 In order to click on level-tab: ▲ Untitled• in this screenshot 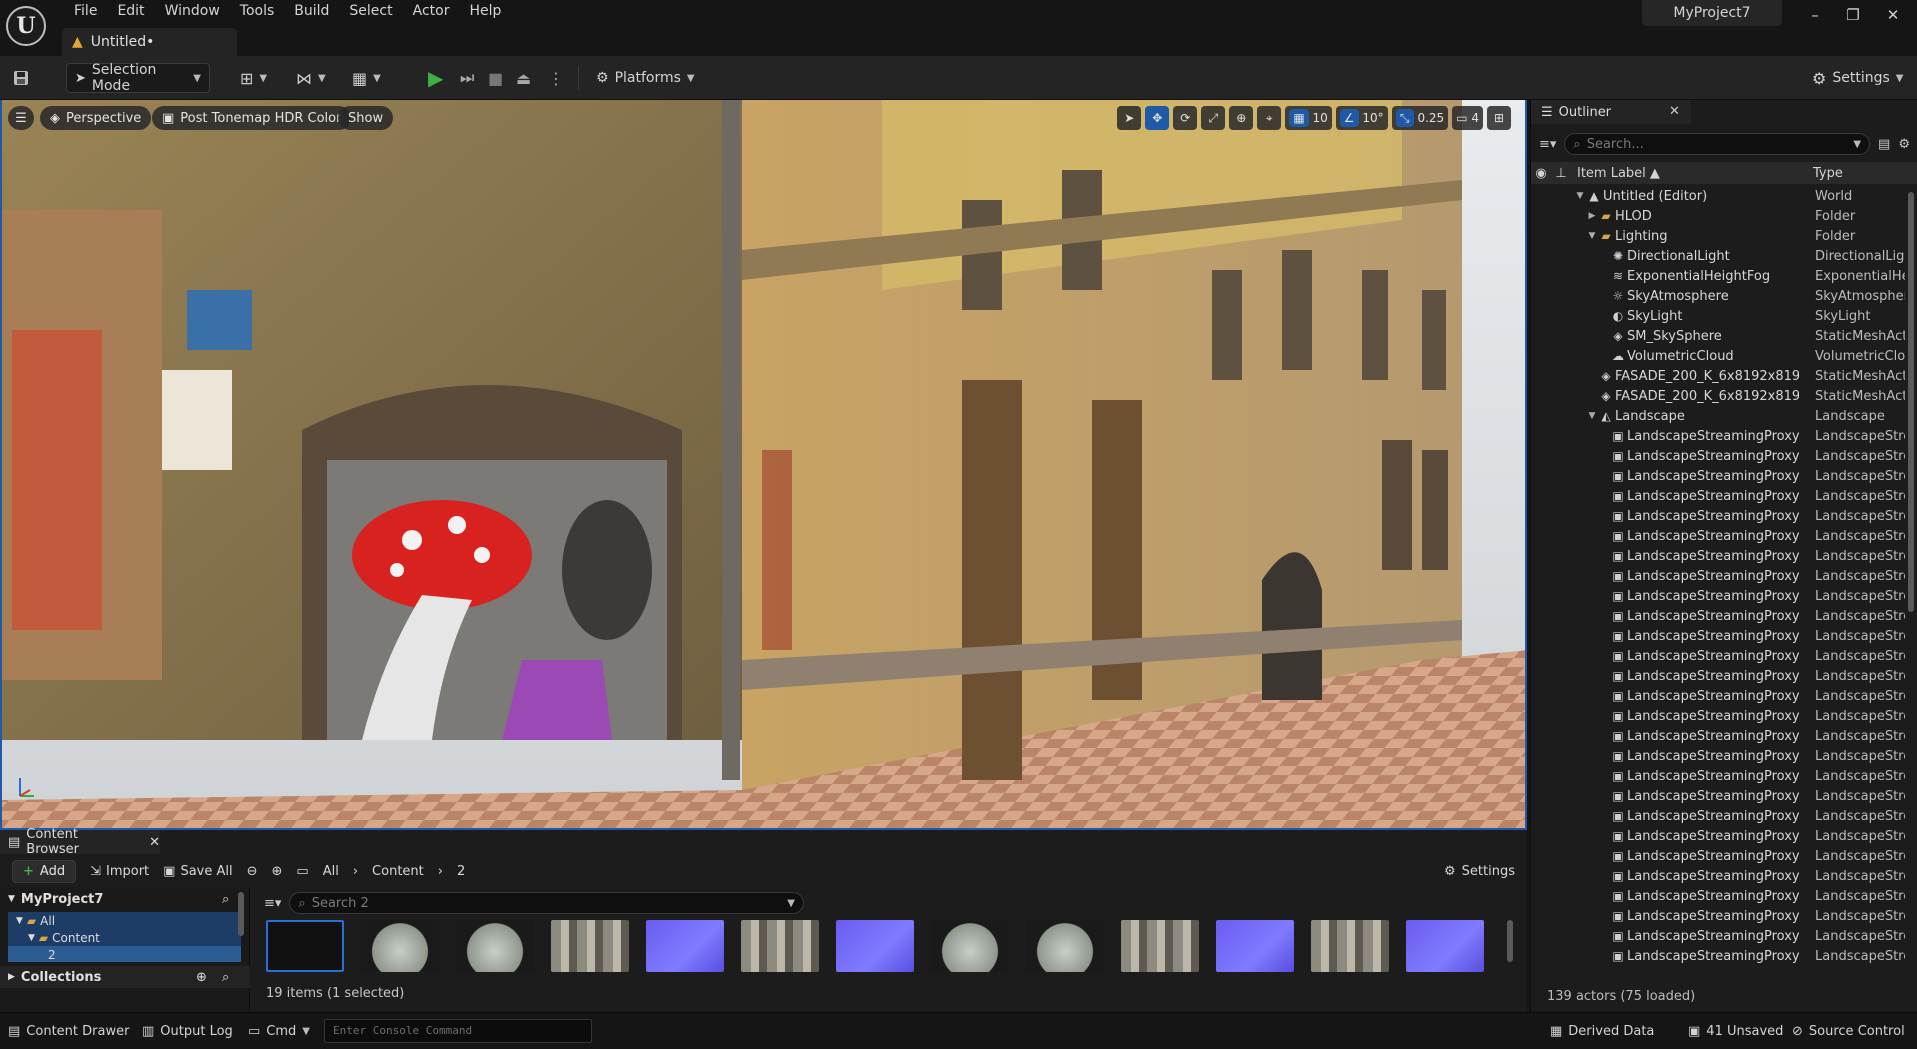, I will do `click(149, 42)`.